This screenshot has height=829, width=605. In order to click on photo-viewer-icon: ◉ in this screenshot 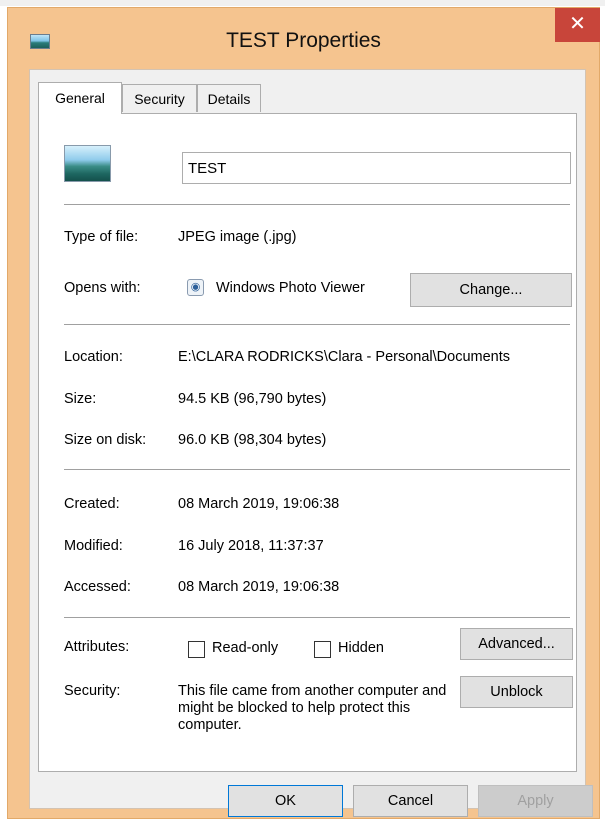, I will do `click(195, 287)`.